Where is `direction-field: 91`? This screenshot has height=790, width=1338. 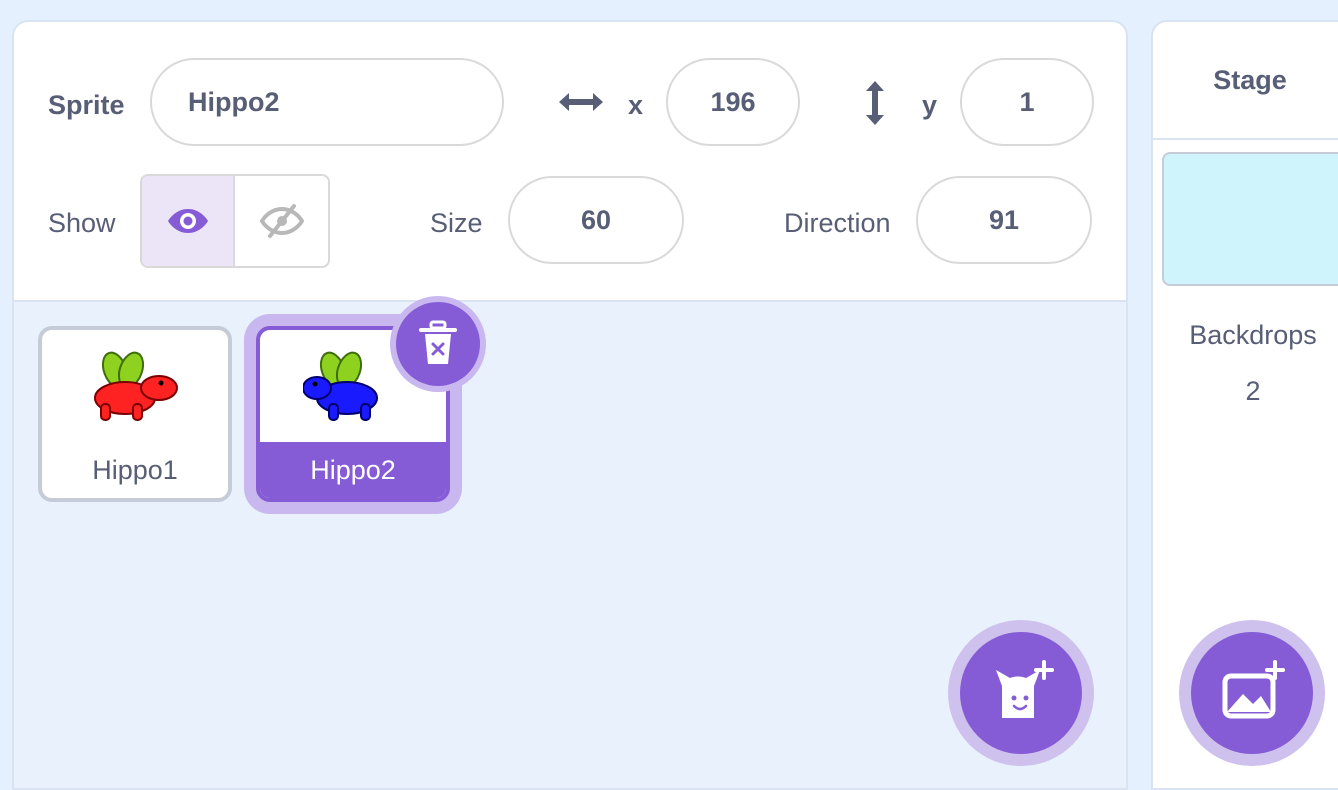
direction-field: 91 is located at coordinates (1004, 220).